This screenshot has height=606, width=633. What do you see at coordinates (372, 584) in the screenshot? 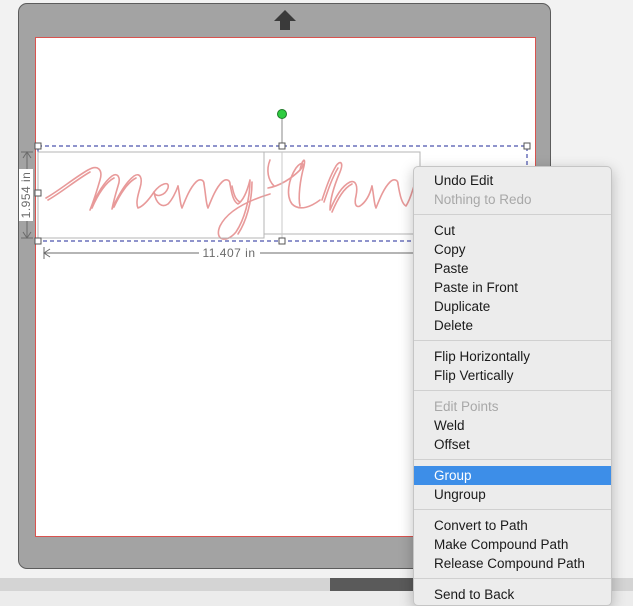
I see `scroll-thumb` at bounding box center [372, 584].